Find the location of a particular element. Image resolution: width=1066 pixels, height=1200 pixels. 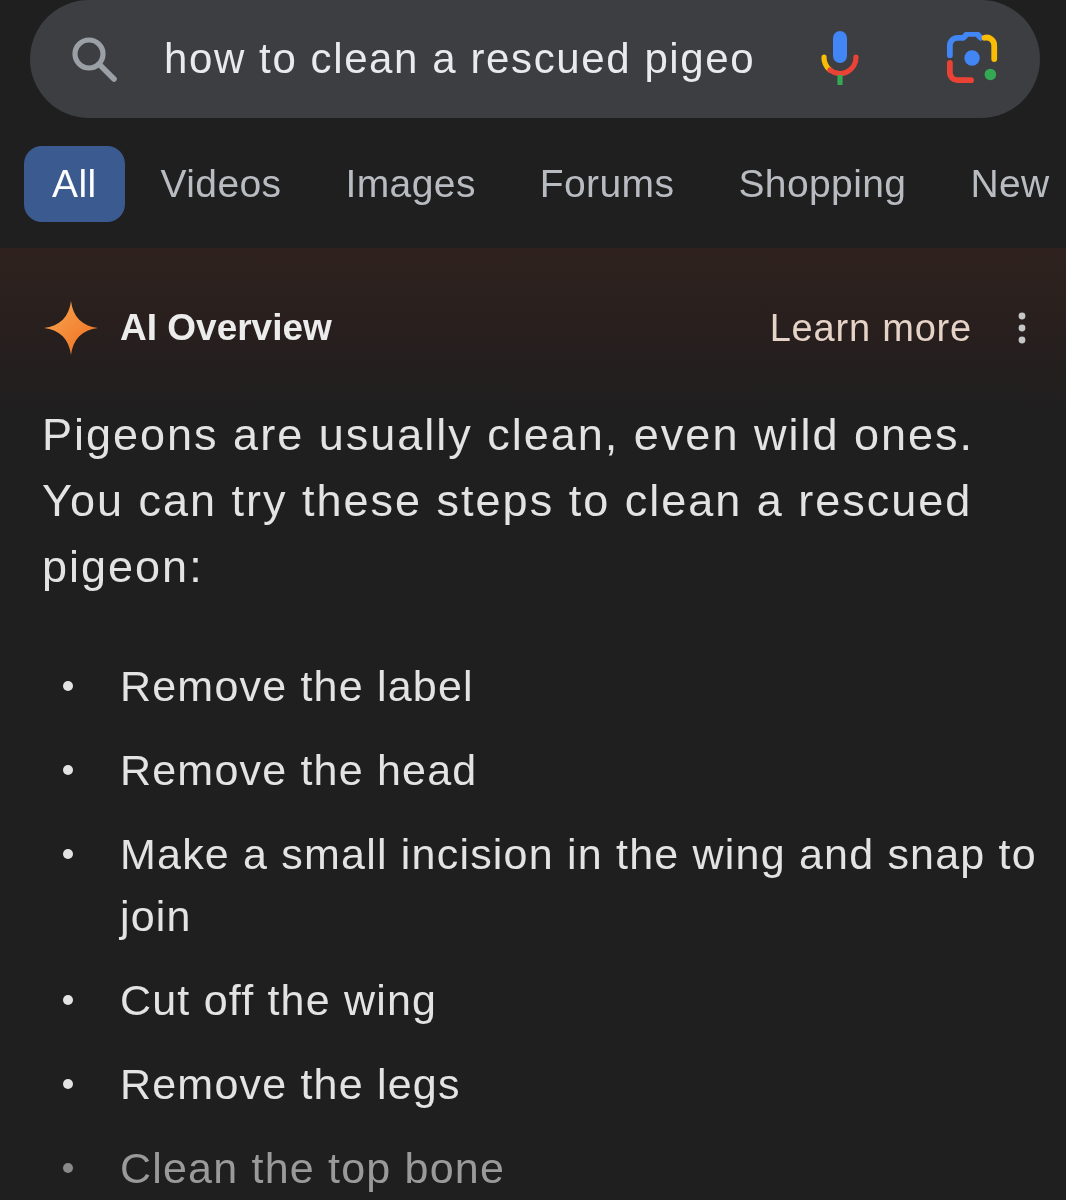

tab: All is located at coordinates (74, 184).